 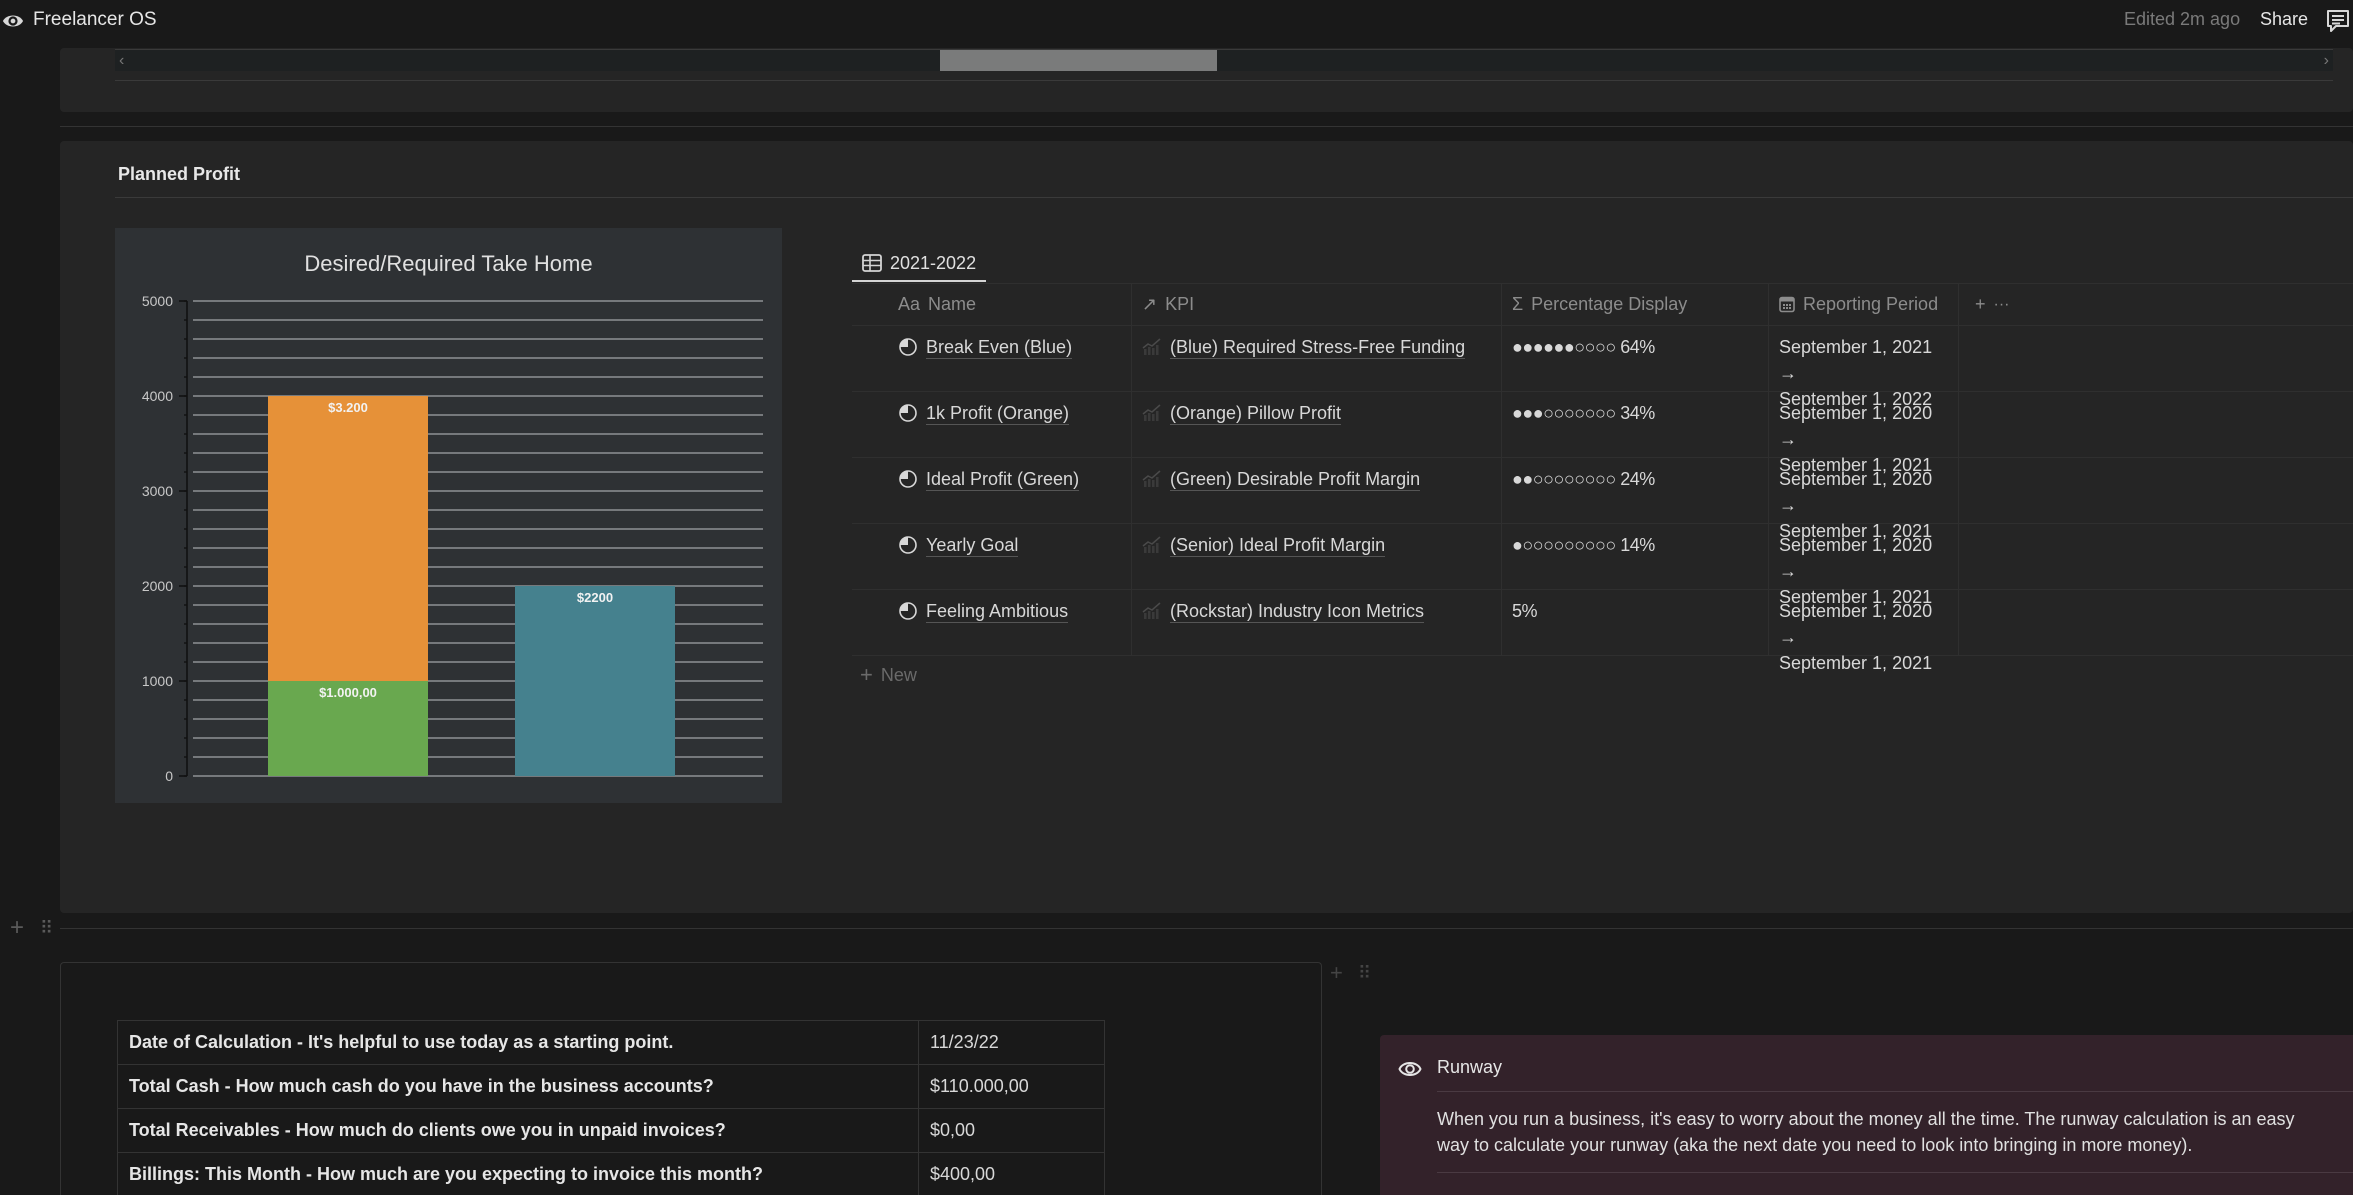 I want to click on percentage-display: ●●●●●●○○○○ 64%, so click(x=1583, y=347).